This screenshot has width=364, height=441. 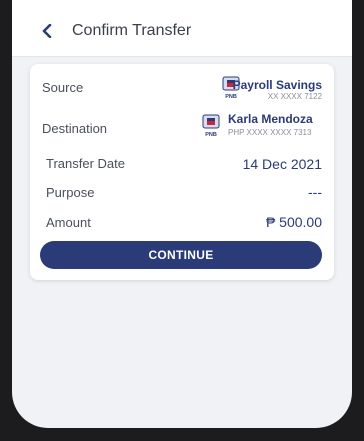 What do you see at coordinates (68, 222) in the screenshot?
I see `amount-label: Amount` at bounding box center [68, 222].